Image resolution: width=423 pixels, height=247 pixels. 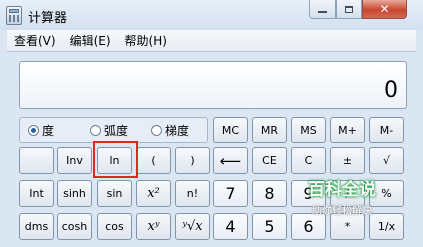 I want to click on digit-4-button: 4, so click(x=230, y=226).